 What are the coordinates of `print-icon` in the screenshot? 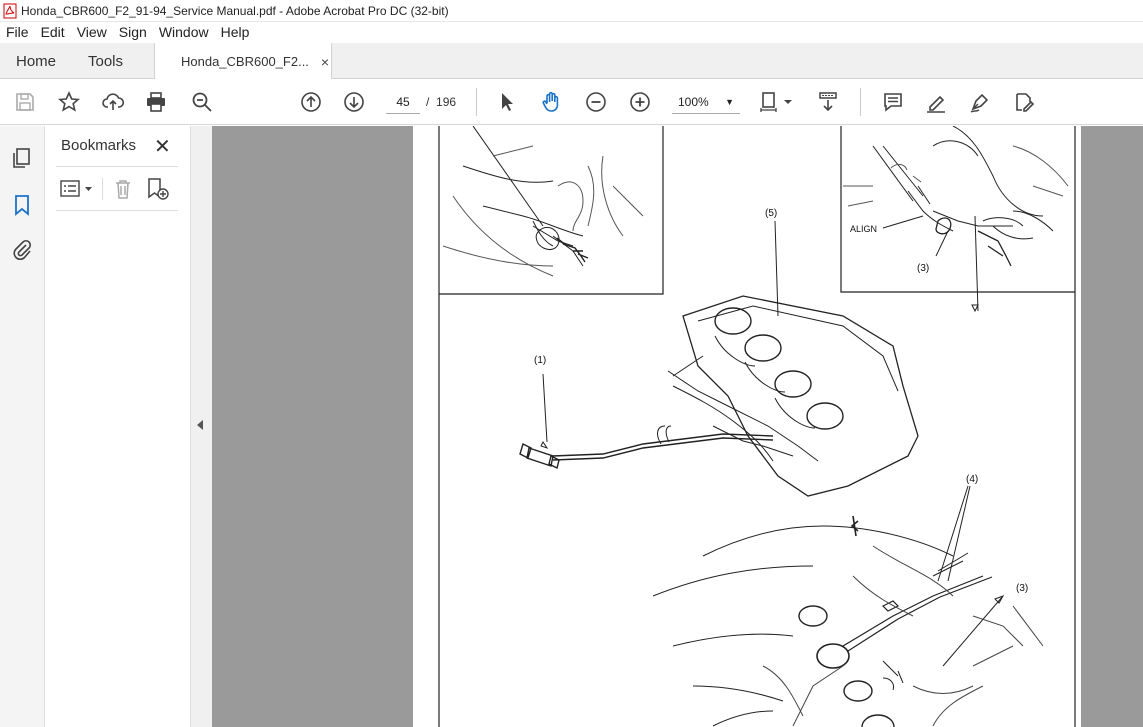 It's located at (156, 102).